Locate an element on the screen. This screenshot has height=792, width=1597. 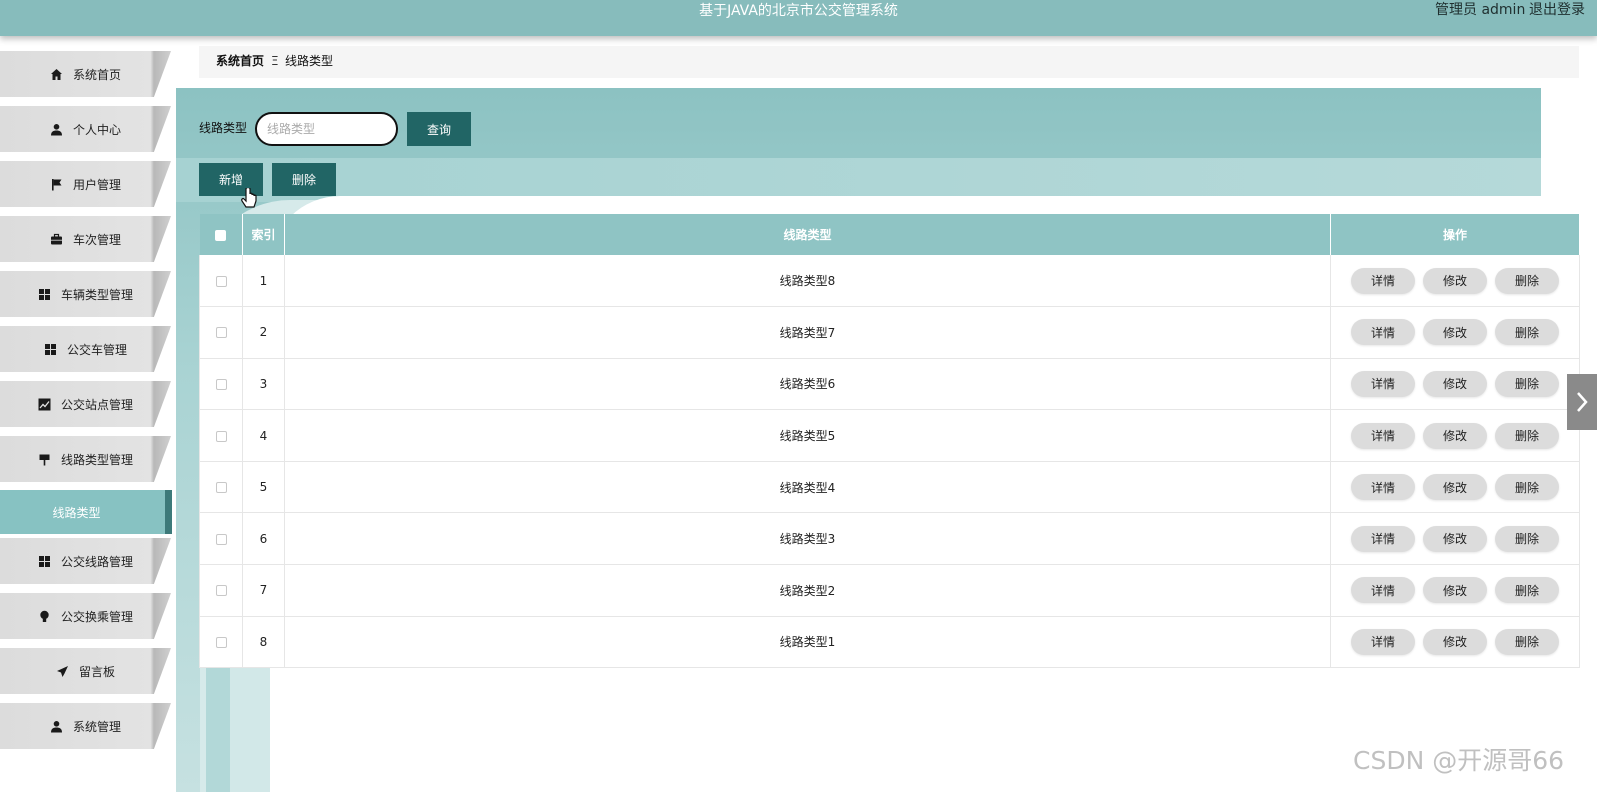
sidebar-item: 车次管理 is located at coordinates (85, 239).